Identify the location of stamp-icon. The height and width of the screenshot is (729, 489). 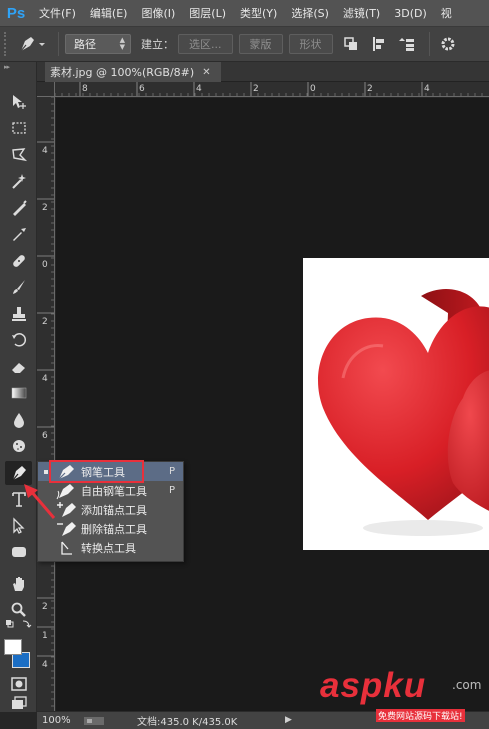
(18, 314).